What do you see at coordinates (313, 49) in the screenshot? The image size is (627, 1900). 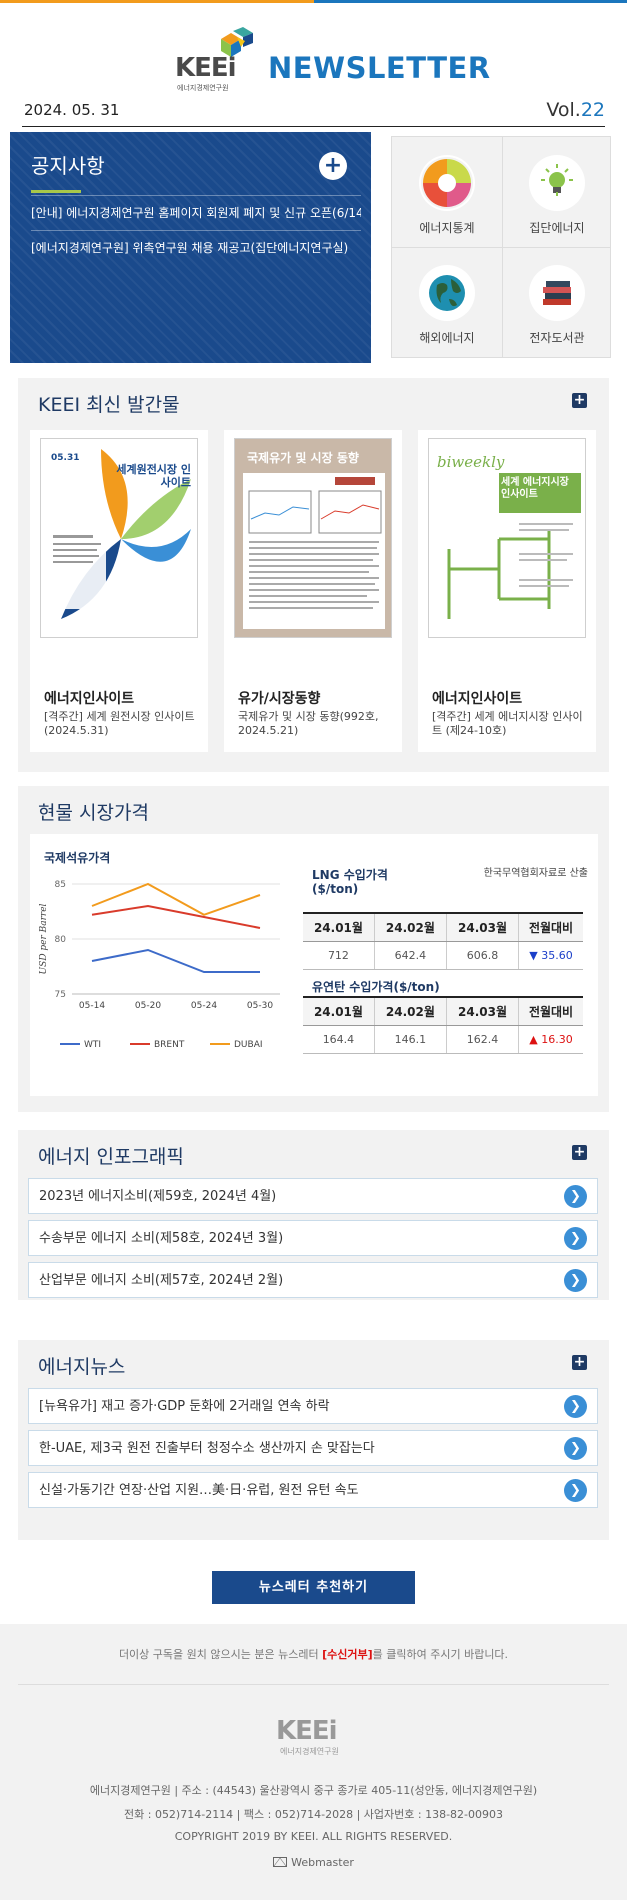 I see `header: KEEi 에너지경제연구원 NEWSLETTER` at bounding box center [313, 49].